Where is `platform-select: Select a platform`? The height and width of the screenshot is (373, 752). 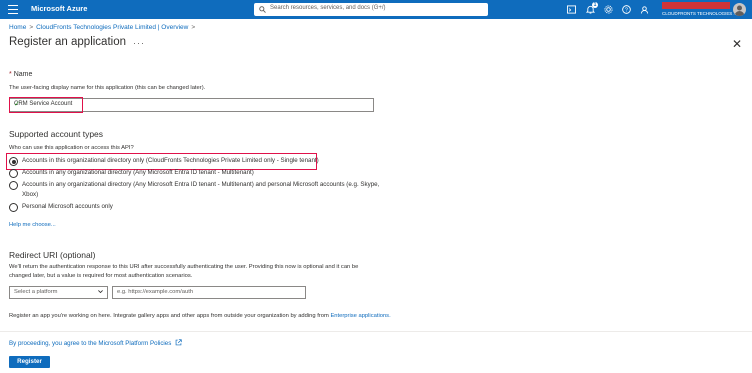
platform-select: Select a platform is located at coordinates (58, 292).